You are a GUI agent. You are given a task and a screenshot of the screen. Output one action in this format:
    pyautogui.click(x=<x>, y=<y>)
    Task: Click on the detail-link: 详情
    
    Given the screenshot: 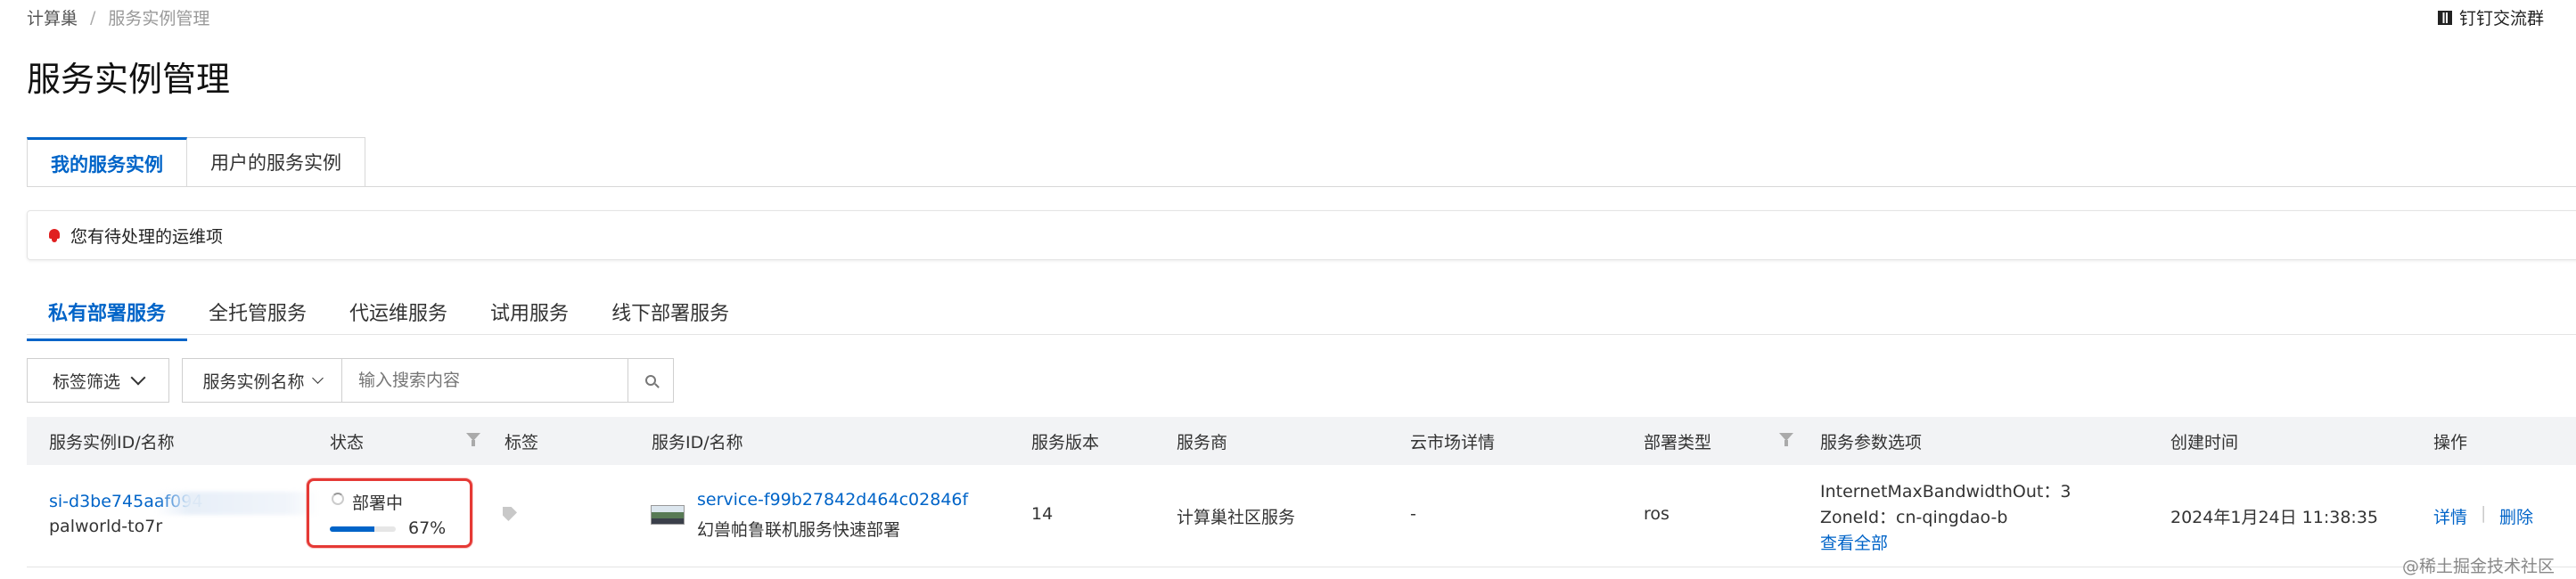 What is the action you would take?
    pyautogui.click(x=2450, y=516)
    